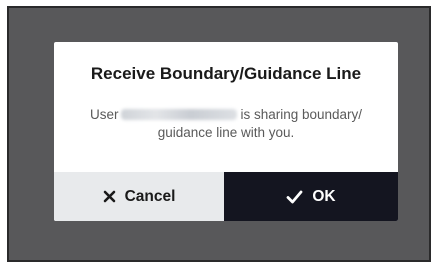 This screenshot has height=268, width=437. Describe the element at coordinates (104, 114) in the screenshot. I see `message-user-prefix: User` at that location.